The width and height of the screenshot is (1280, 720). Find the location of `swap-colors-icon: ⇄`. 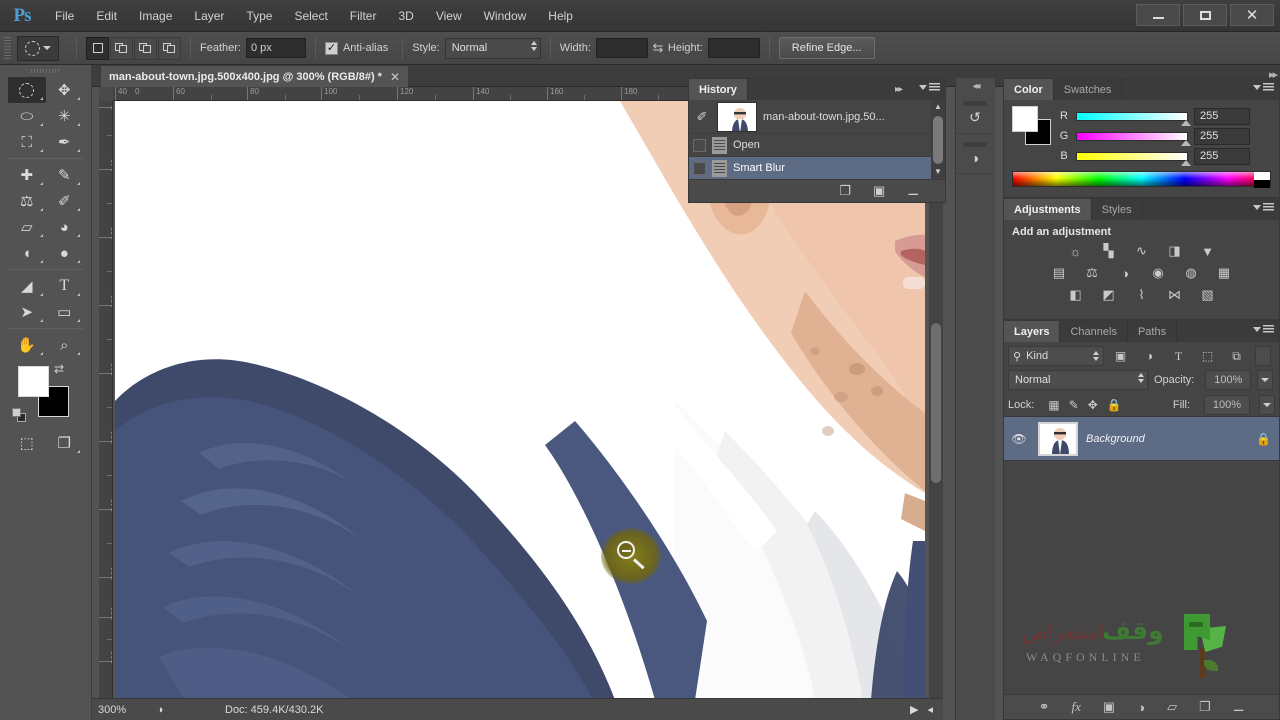

swap-colors-icon: ⇄ is located at coordinates (59, 369).